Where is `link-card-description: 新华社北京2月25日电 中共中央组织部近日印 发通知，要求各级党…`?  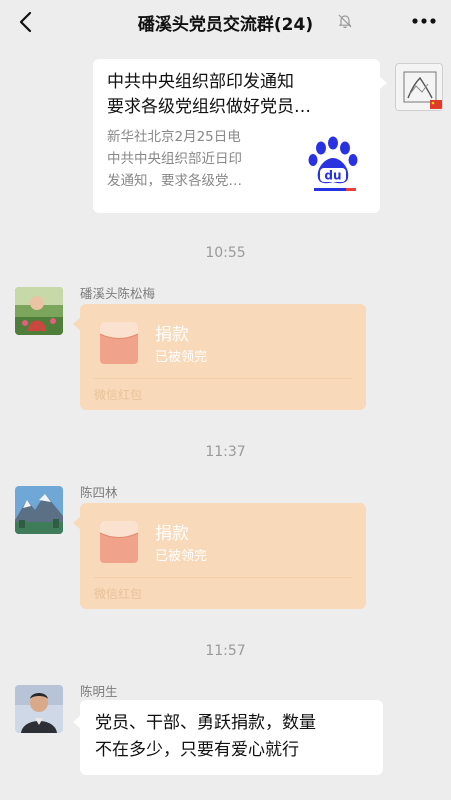 link-card-description: 新华社北京2月25日电 中共中央组织部近日印 发通知，要求各级党… is located at coordinates (196, 159).